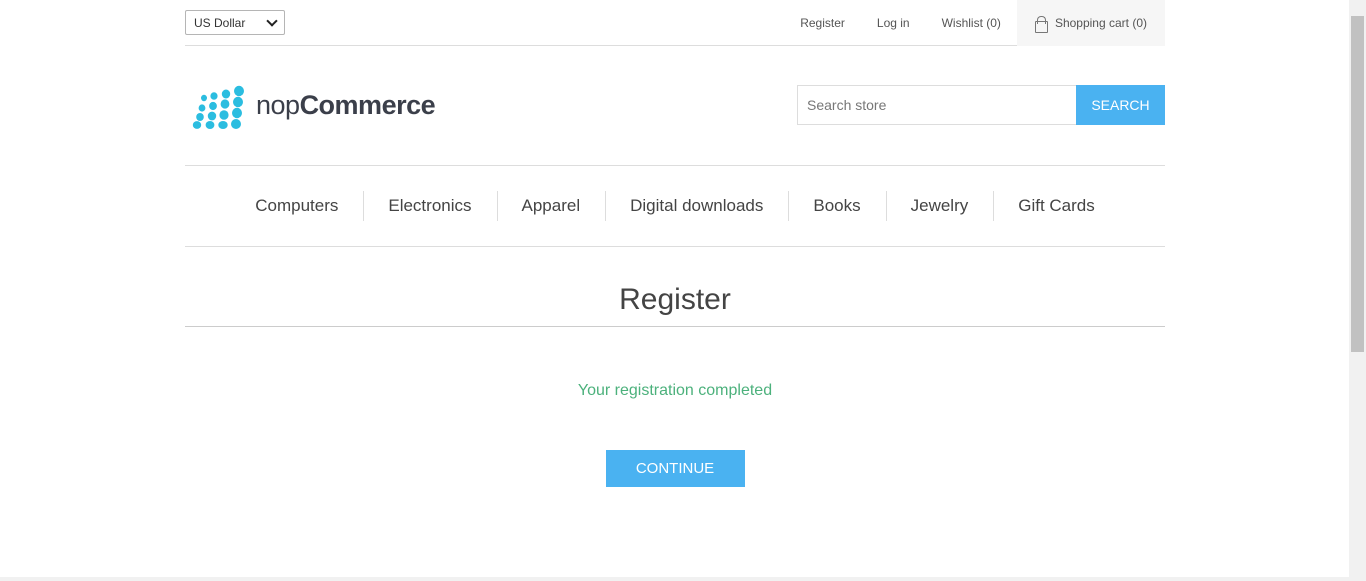  Describe the element at coordinates (893, 23) in the screenshot. I see `login-link: Log in` at that location.